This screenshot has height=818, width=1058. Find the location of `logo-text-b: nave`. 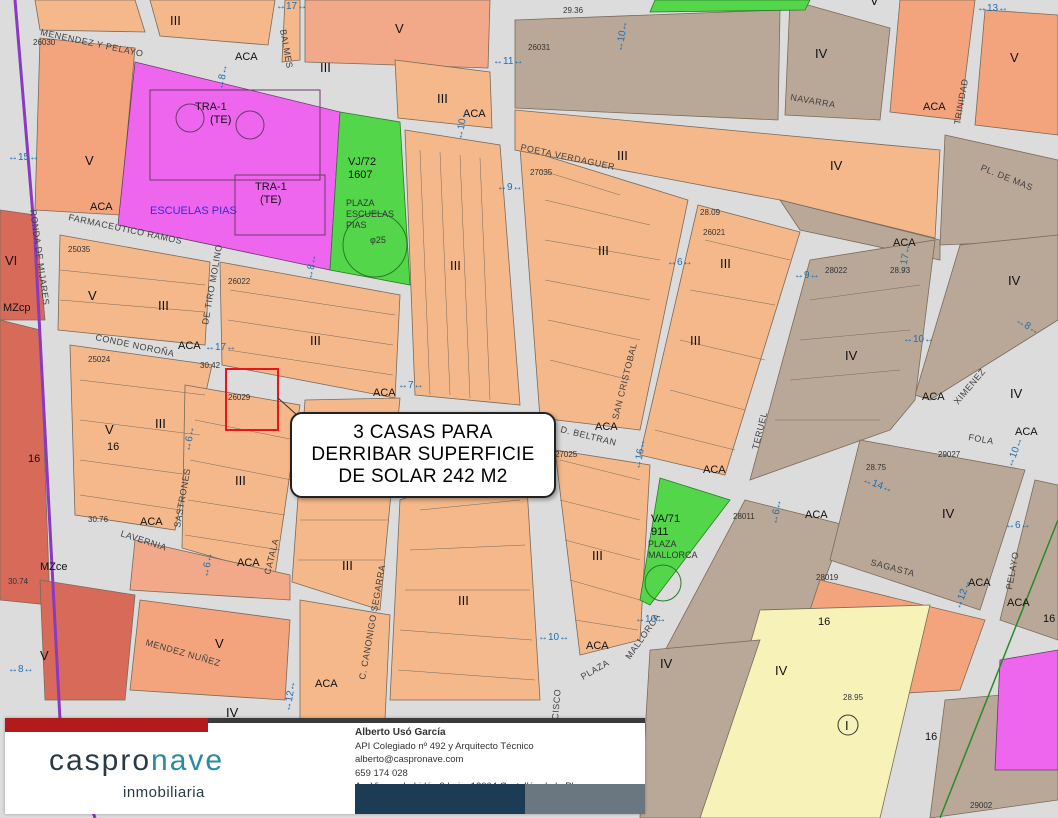

logo-text-b: nave is located at coordinates (188, 760).